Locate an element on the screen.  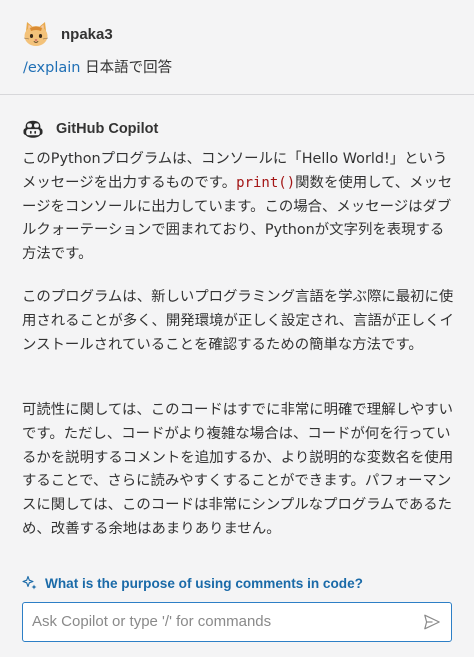
copilot-header: GitHub Copilot is located at coordinates (90, 129).